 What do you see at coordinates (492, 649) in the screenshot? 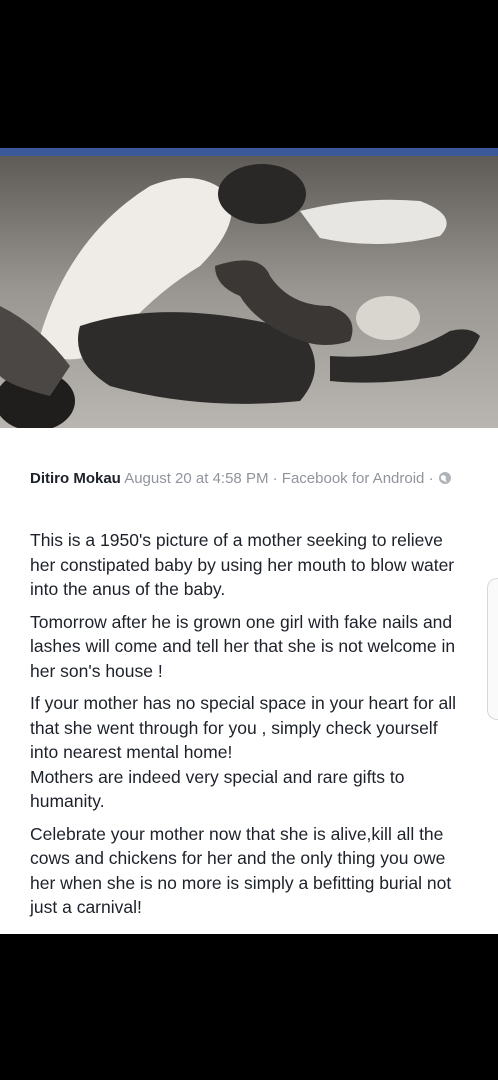
I see `side-scroll-handle` at bounding box center [492, 649].